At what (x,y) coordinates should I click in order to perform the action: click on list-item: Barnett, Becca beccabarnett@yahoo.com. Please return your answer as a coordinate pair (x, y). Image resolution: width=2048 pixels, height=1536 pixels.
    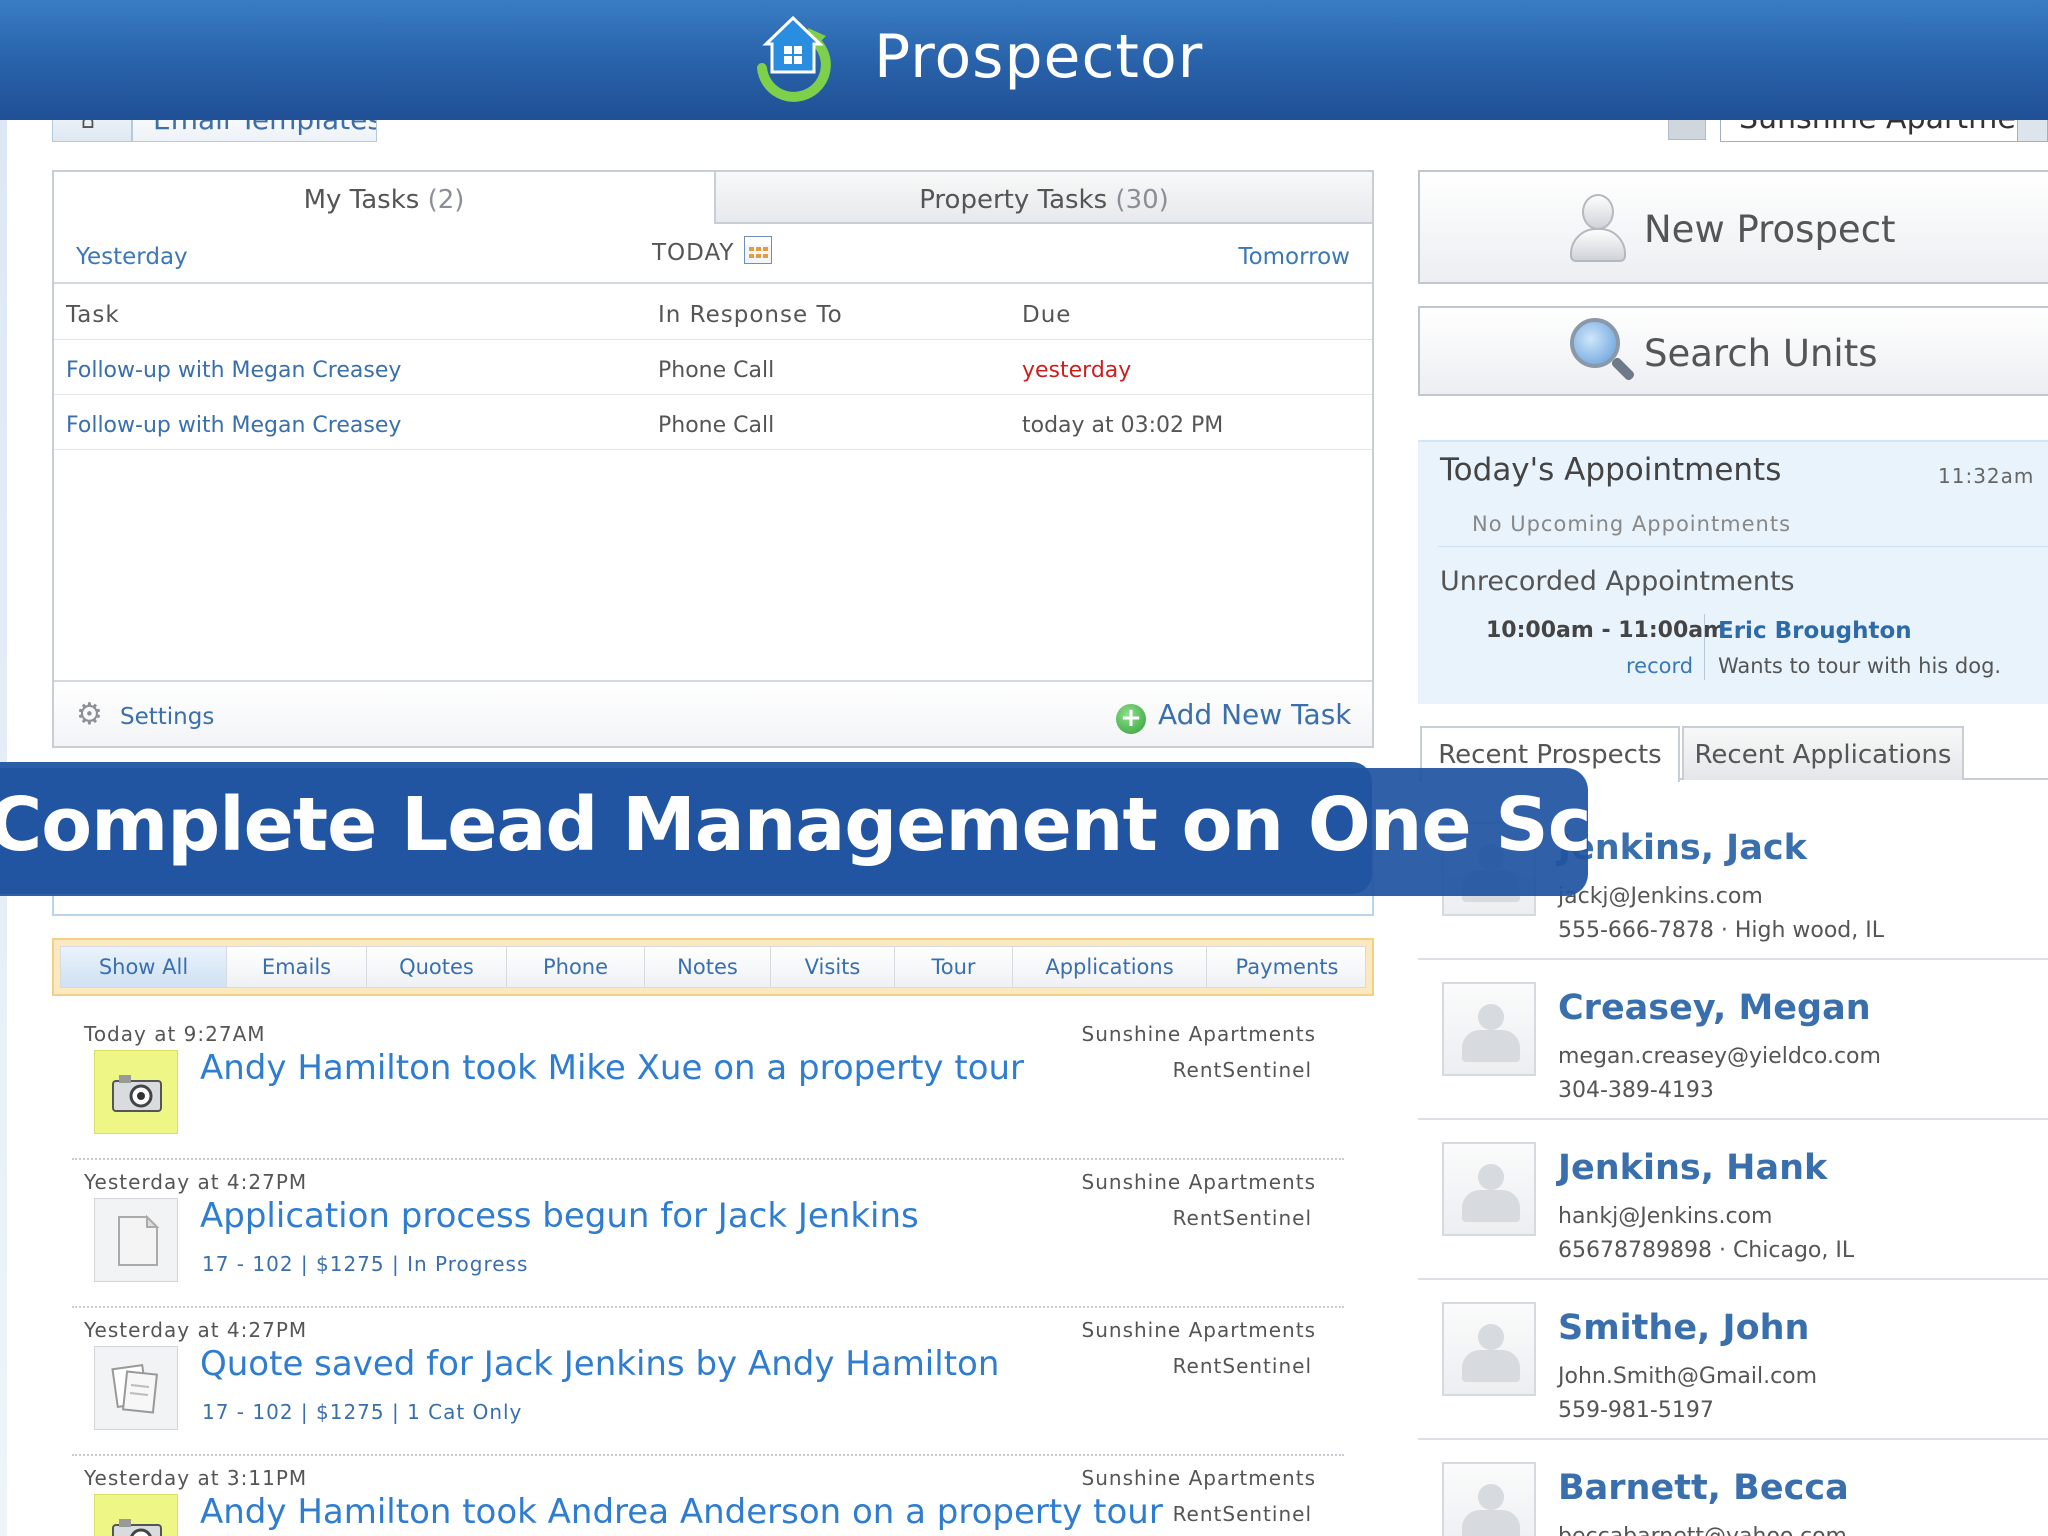
    Looking at the image, I should click on (1733, 1488).